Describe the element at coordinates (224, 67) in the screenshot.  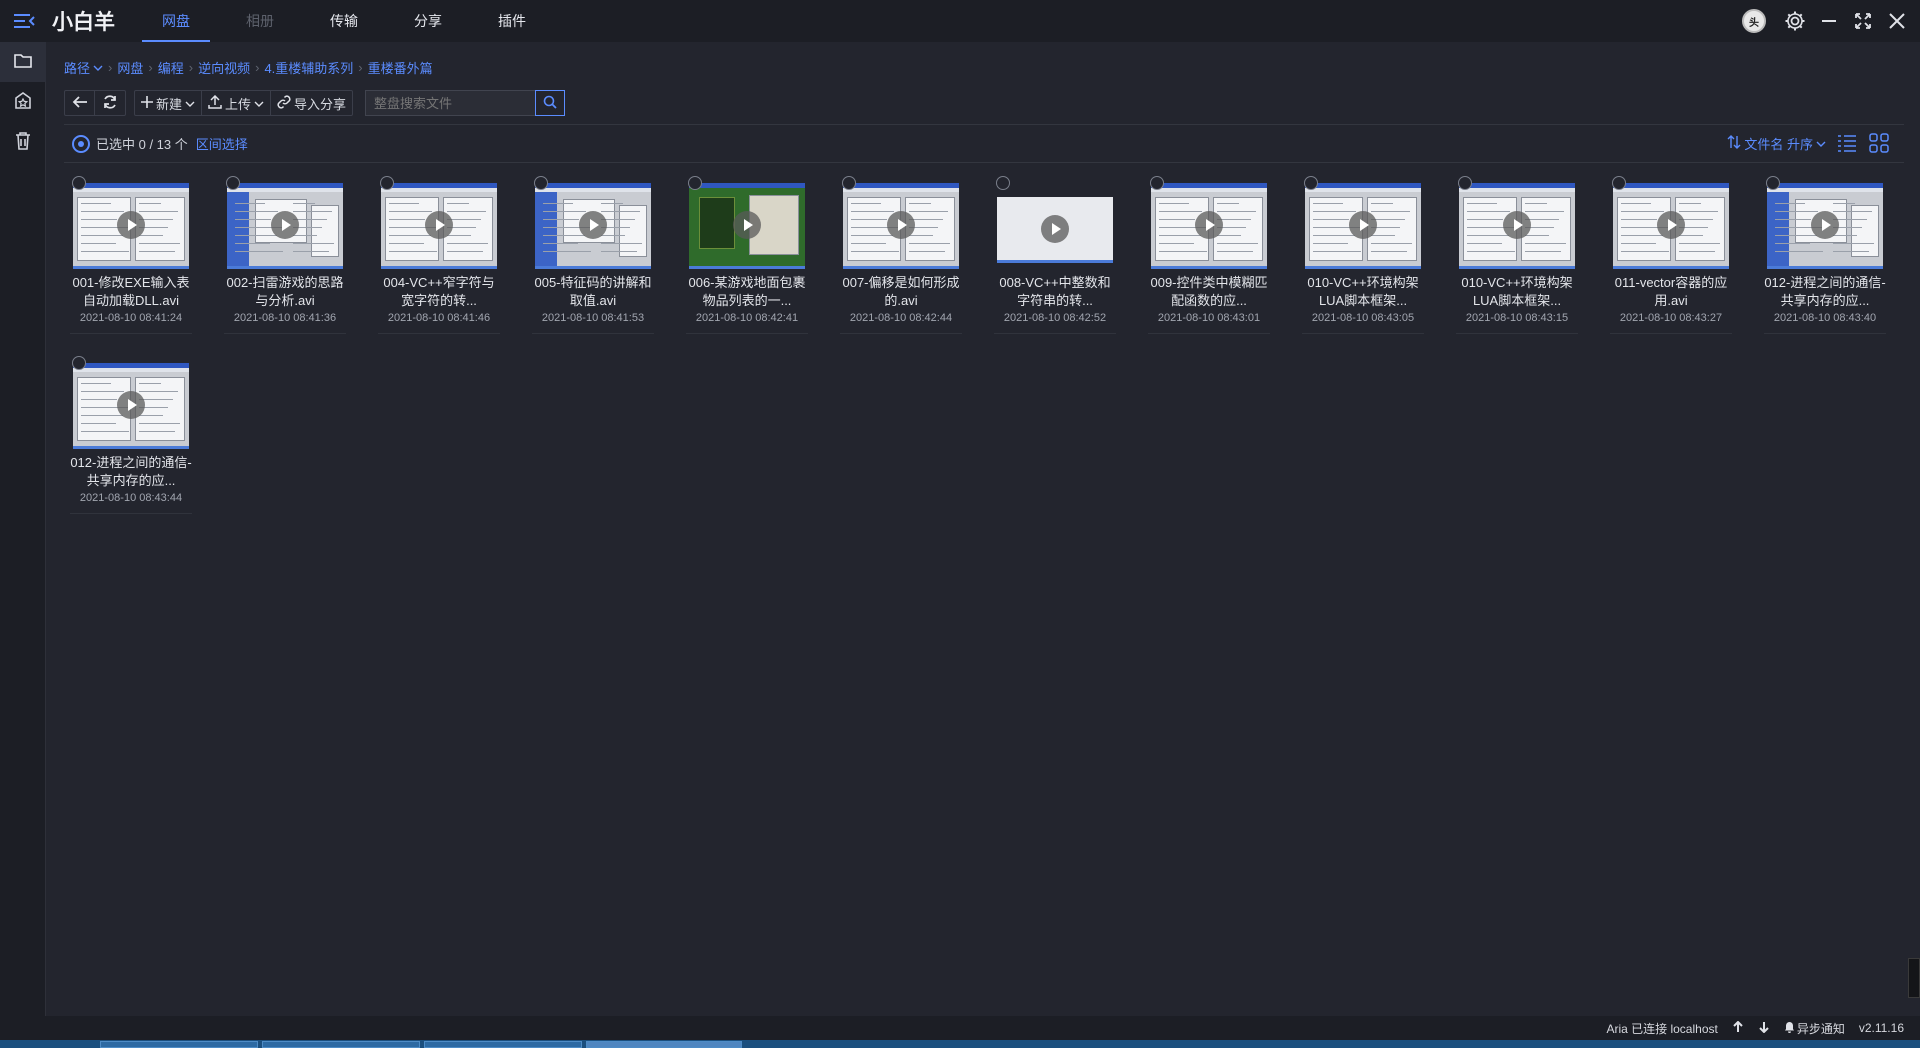
I see `breadcrumb-item: 逆向视频` at that location.